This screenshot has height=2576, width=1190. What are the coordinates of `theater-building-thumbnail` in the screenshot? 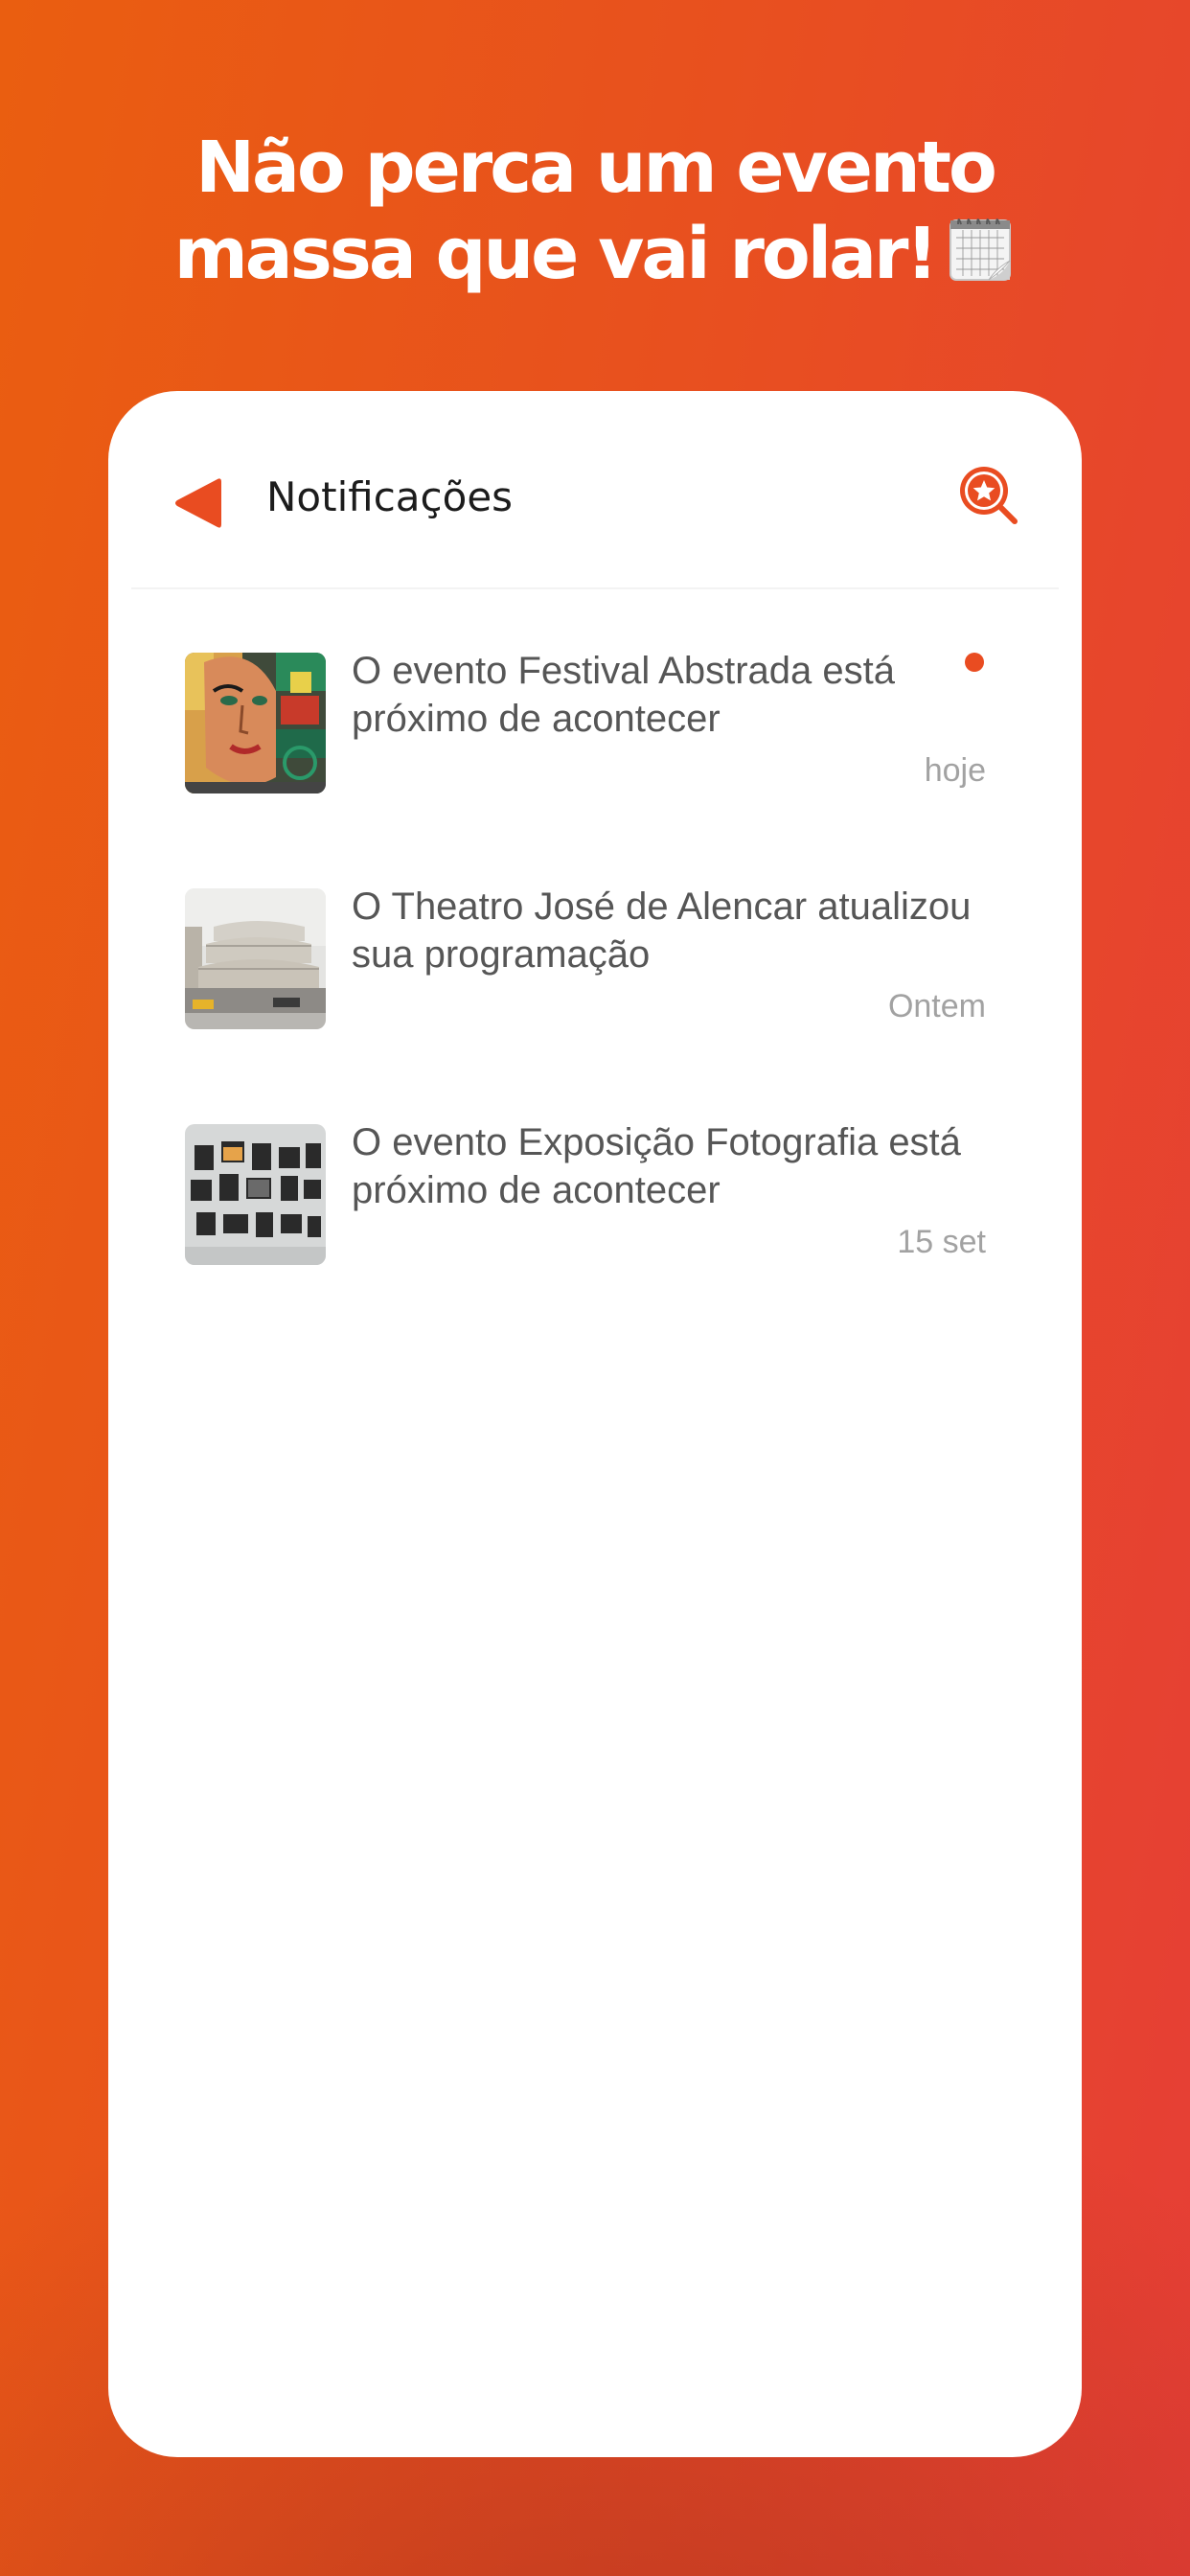 It's located at (256, 958).